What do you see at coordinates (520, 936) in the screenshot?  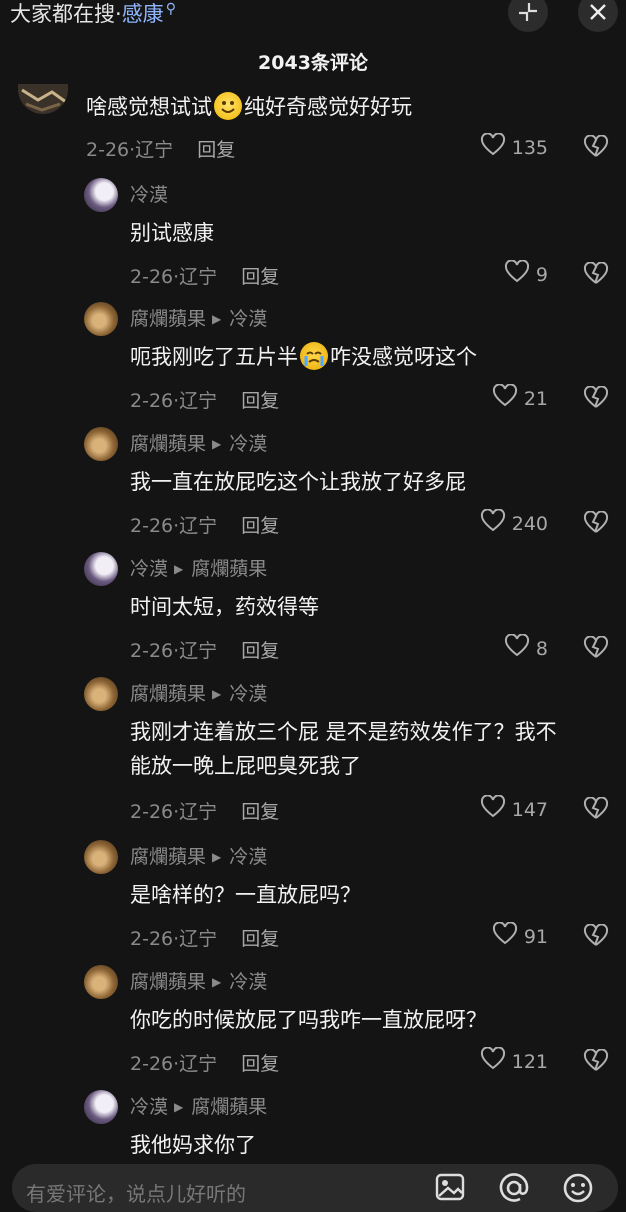 I see `like-button: 91` at bounding box center [520, 936].